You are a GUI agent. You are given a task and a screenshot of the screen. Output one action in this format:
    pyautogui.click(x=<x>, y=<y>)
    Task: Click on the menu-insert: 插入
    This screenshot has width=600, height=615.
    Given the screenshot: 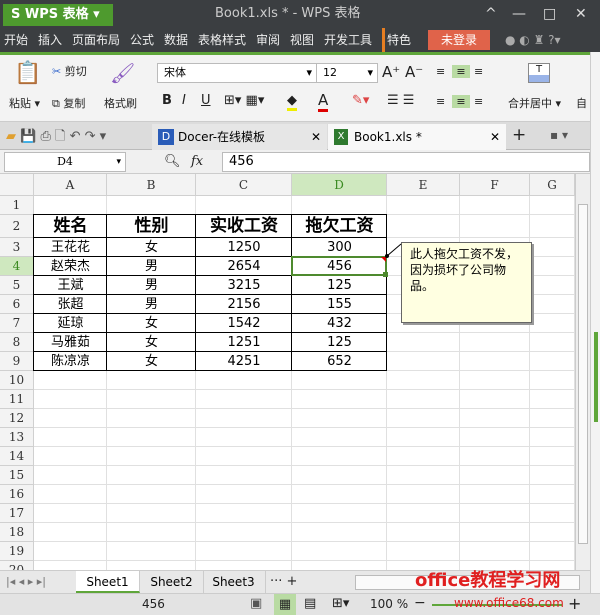 What is the action you would take?
    pyautogui.click(x=50, y=40)
    